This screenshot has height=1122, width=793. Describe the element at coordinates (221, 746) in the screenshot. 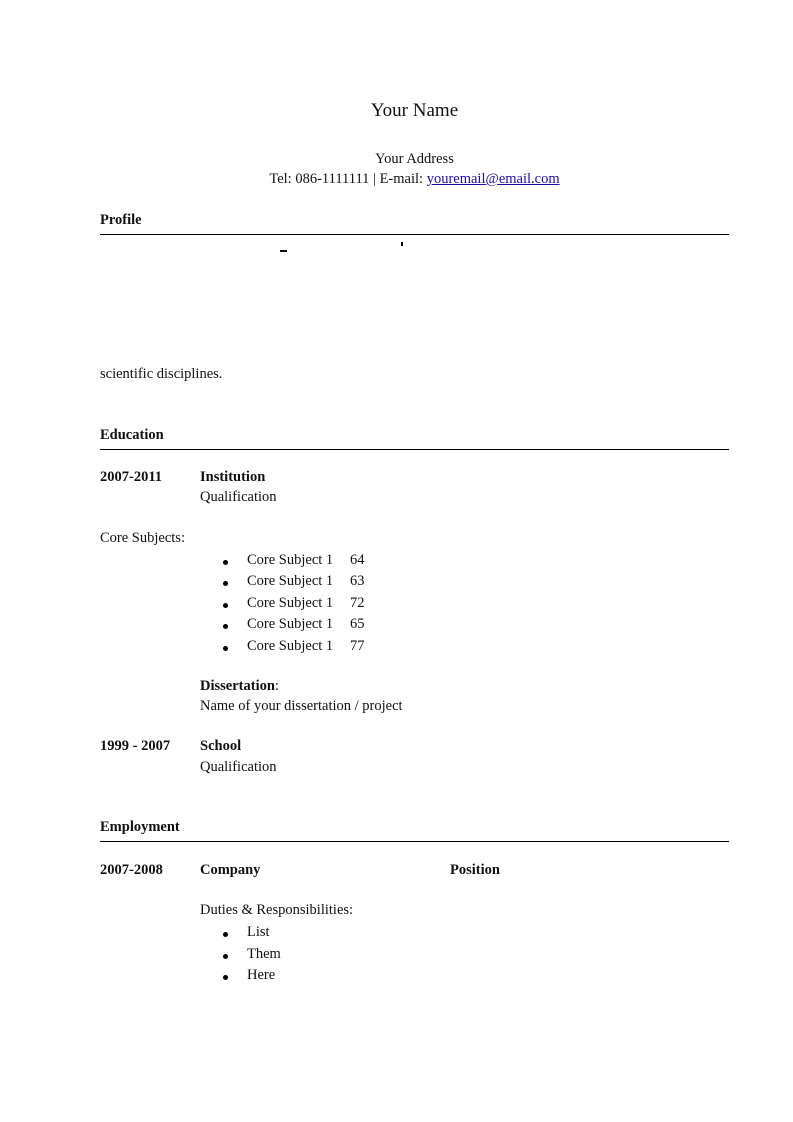

I see `education-institution: School` at that location.